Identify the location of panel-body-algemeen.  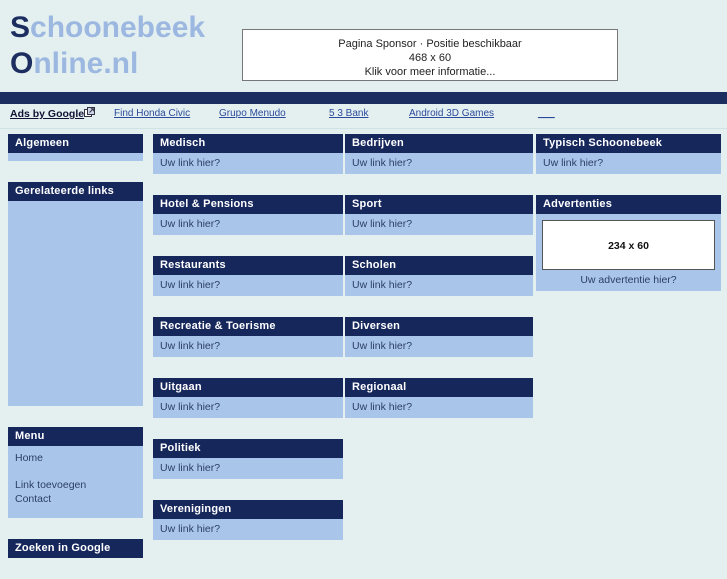
(75, 157).